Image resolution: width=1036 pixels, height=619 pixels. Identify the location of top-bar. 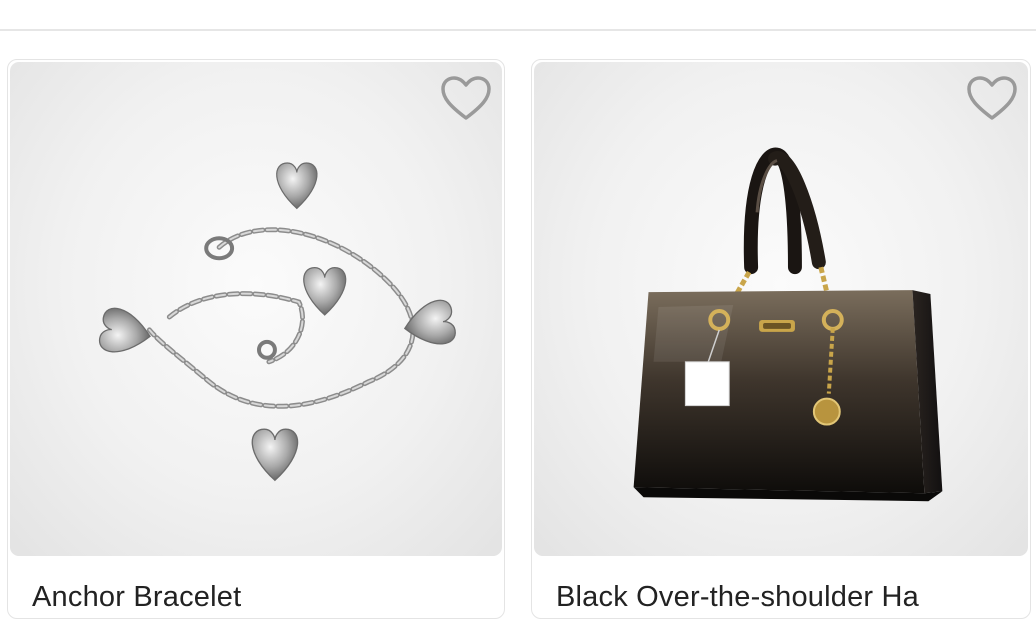
(518, 15).